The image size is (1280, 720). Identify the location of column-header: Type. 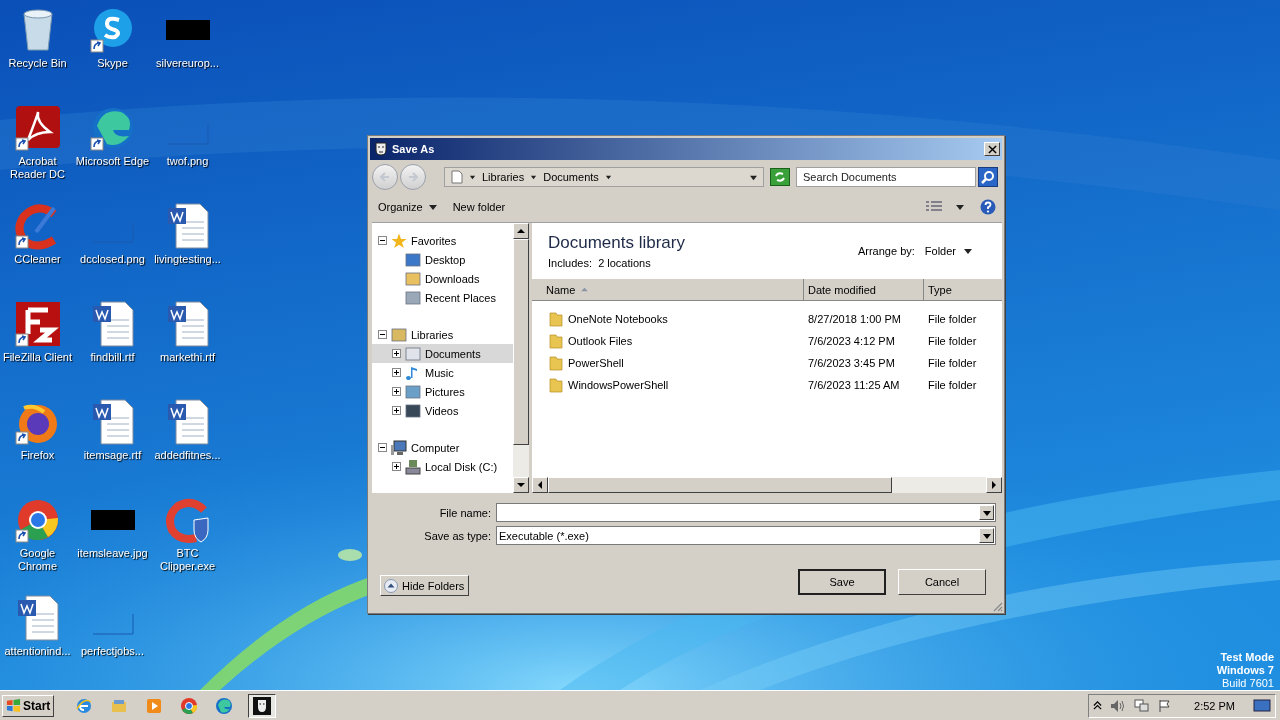
(963, 289).